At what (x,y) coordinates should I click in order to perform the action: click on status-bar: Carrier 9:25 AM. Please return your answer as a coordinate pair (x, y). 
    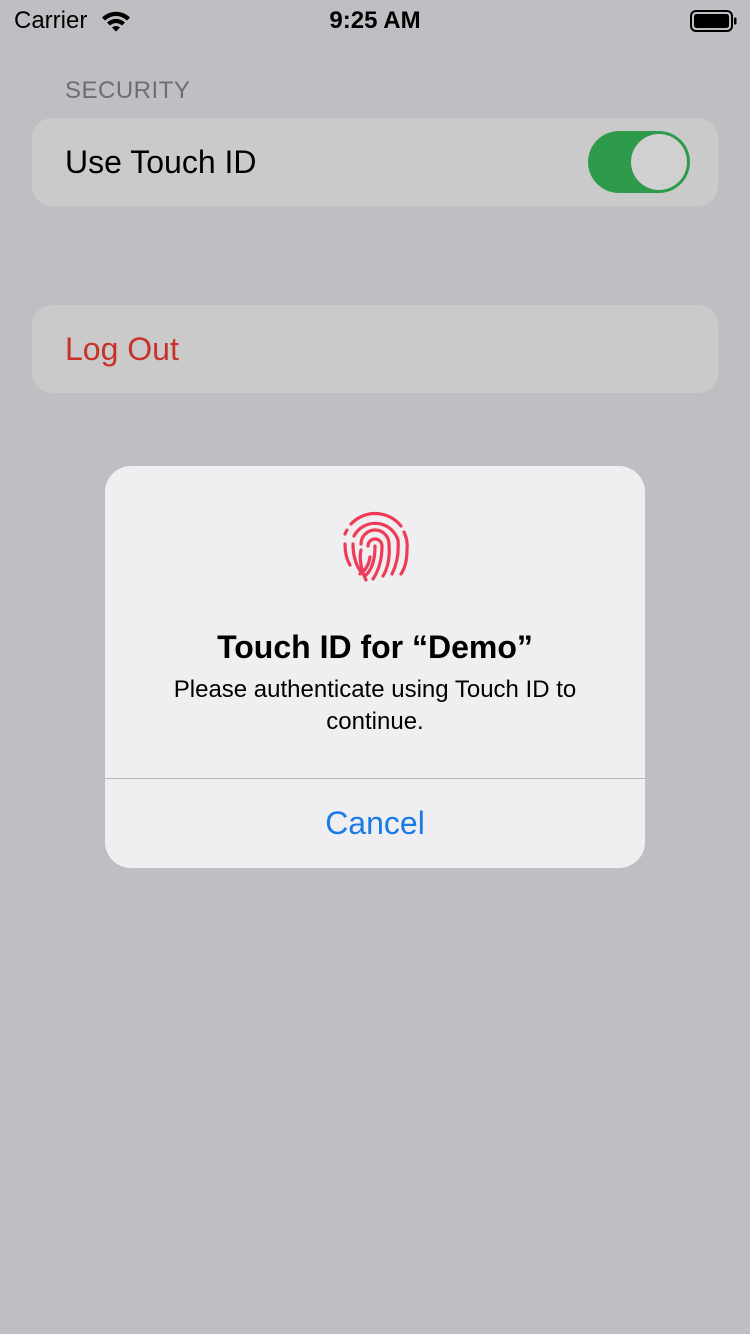
    Looking at the image, I should click on (375, 20).